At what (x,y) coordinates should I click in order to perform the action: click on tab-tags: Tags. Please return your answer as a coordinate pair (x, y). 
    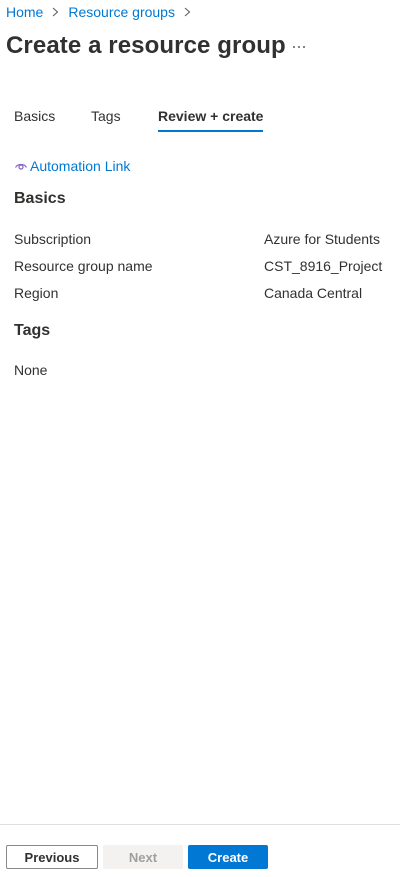
    Looking at the image, I should click on (124, 118).